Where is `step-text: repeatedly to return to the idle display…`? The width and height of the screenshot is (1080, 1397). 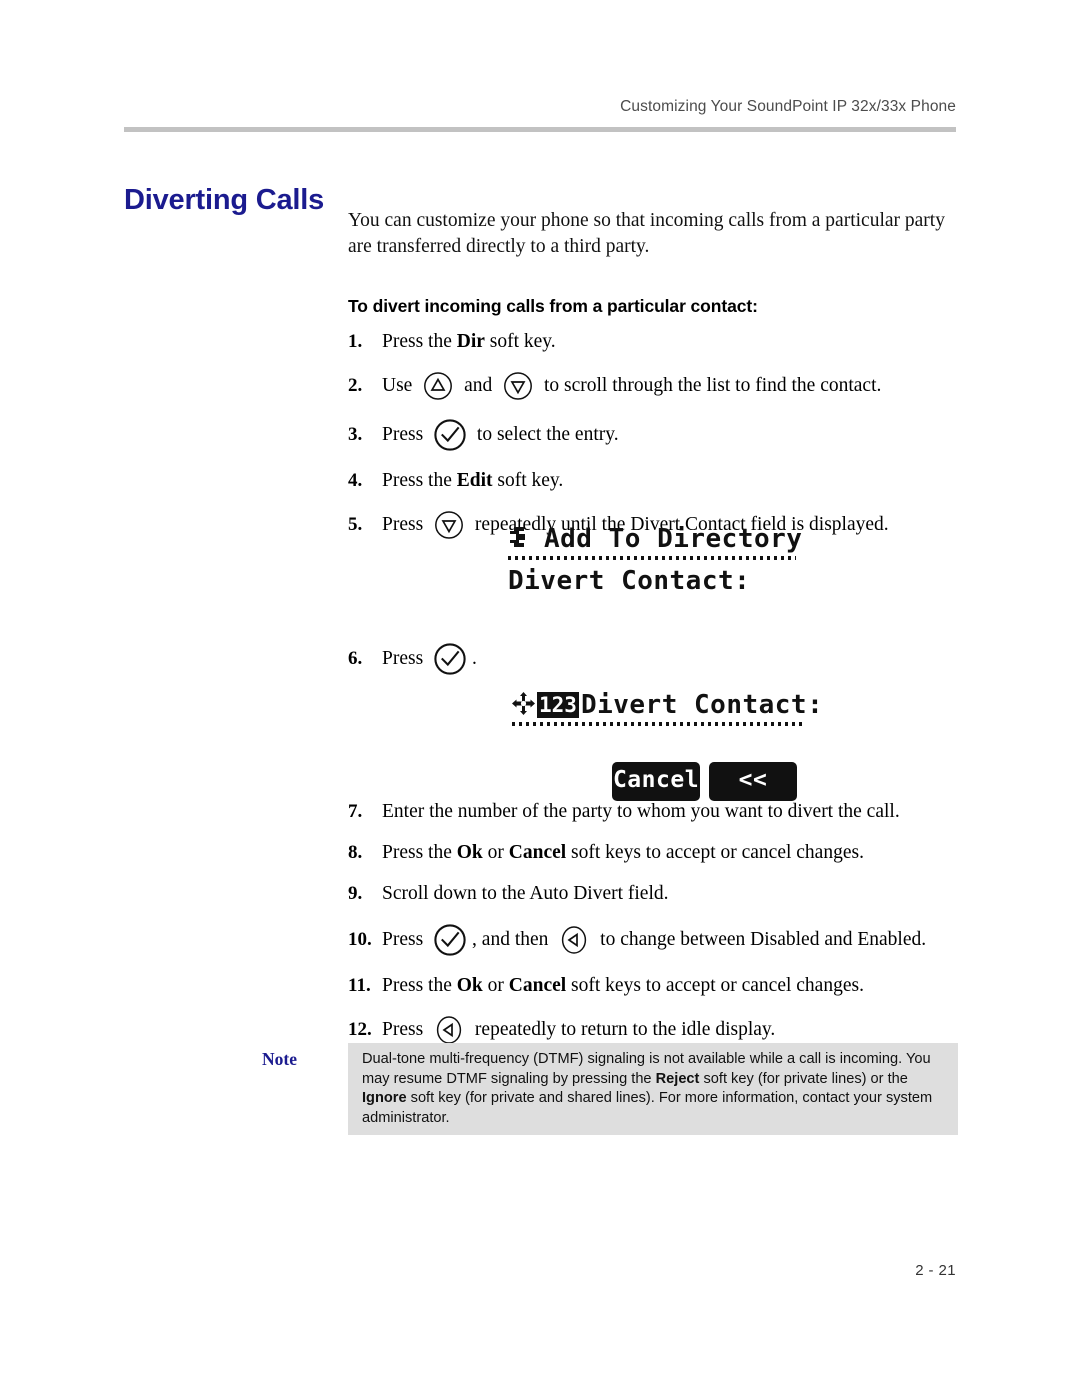
step-text: repeatedly to return to the idle display… is located at coordinates (623, 1029).